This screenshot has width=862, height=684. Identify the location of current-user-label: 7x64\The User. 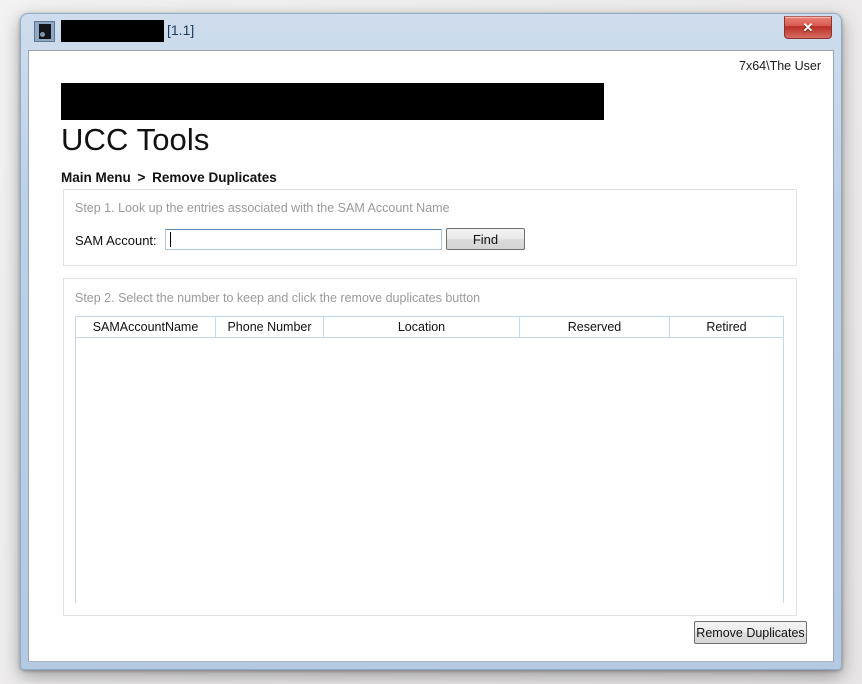
(780, 66).